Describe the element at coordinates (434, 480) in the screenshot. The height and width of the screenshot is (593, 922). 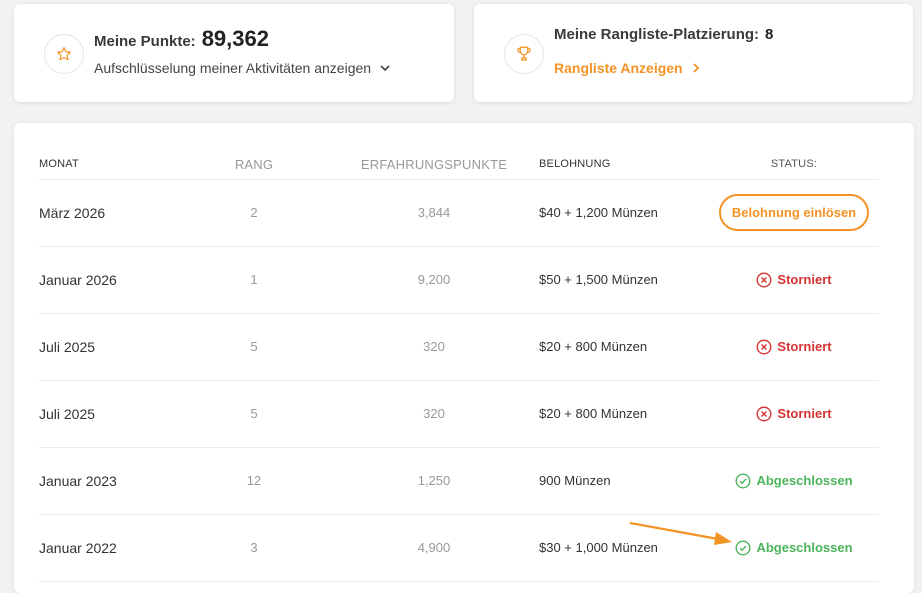
I see `row-xp: 1,250` at that location.